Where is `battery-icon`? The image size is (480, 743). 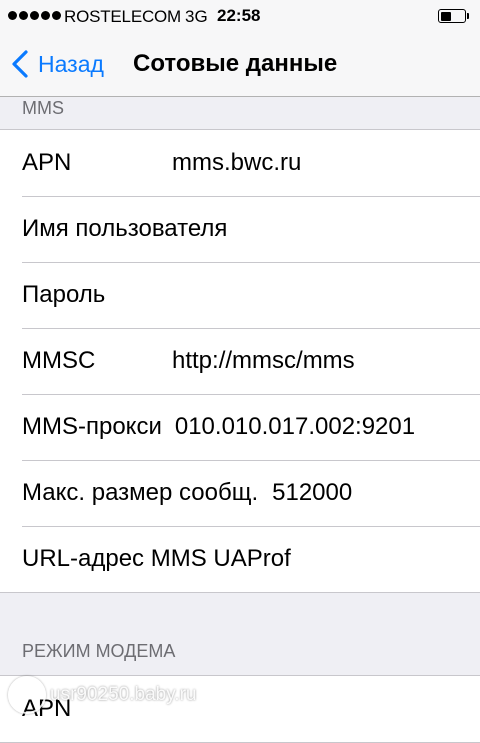 battery-icon is located at coordinates (453, 16).